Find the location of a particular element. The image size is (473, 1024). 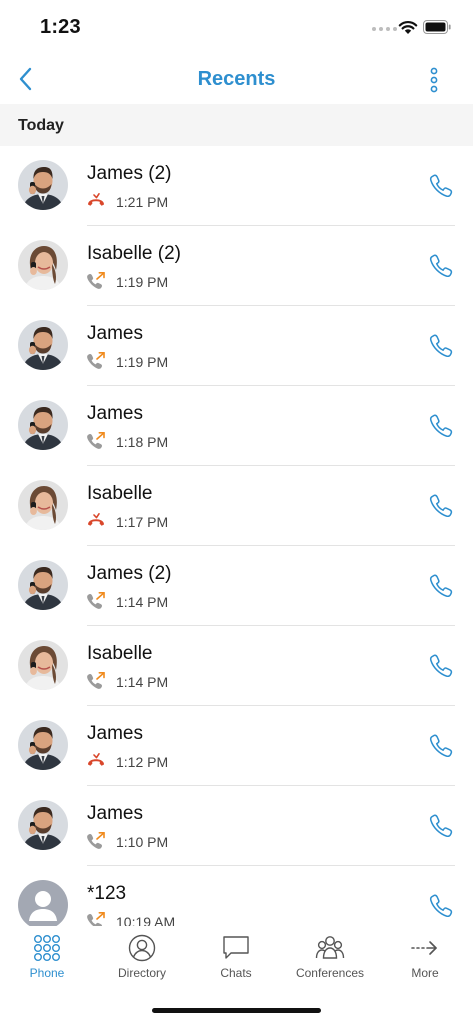

cellular-signal-icon is located at coordinates (384, 29).